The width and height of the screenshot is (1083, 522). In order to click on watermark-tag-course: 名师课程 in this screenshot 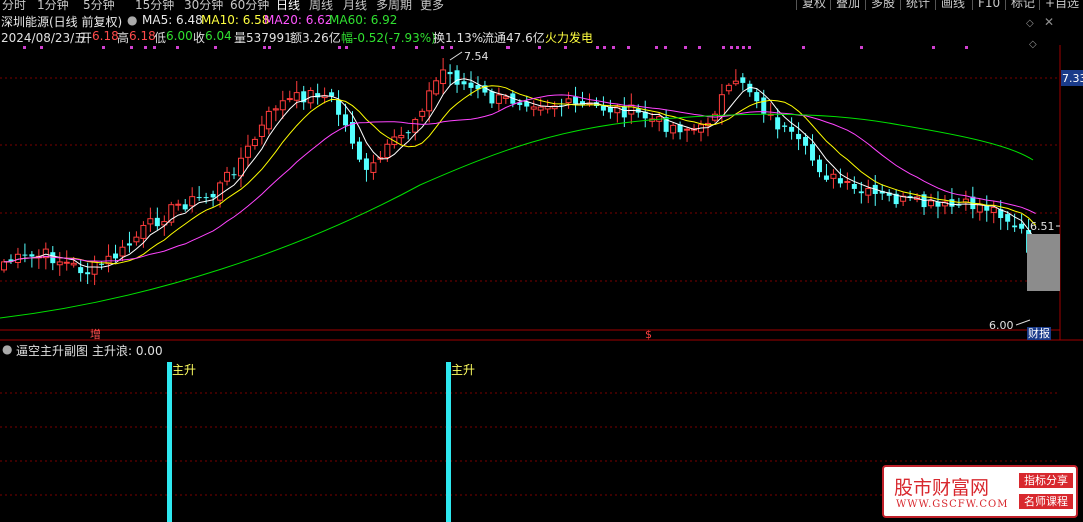, I will do `click(1046, 501)`.